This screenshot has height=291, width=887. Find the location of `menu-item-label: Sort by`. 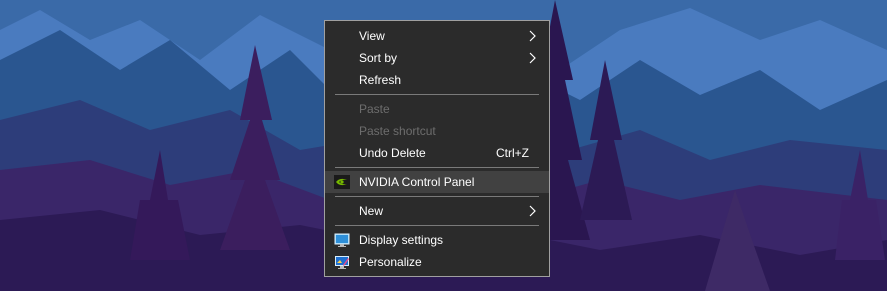

menu-item-label: Sort by is located at coordinates (378, 58).